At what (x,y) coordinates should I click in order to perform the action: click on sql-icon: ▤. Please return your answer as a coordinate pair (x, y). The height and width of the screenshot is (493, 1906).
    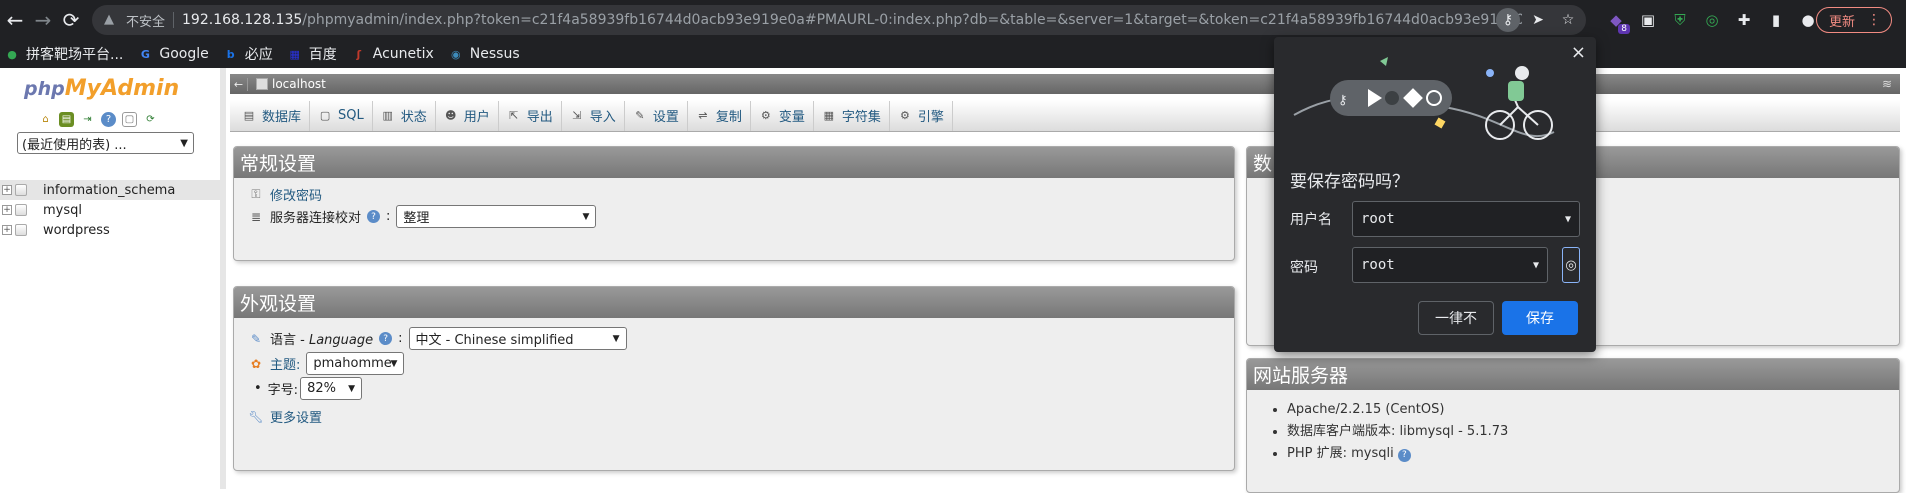
    Looking at the image, I should click on (66, 119).